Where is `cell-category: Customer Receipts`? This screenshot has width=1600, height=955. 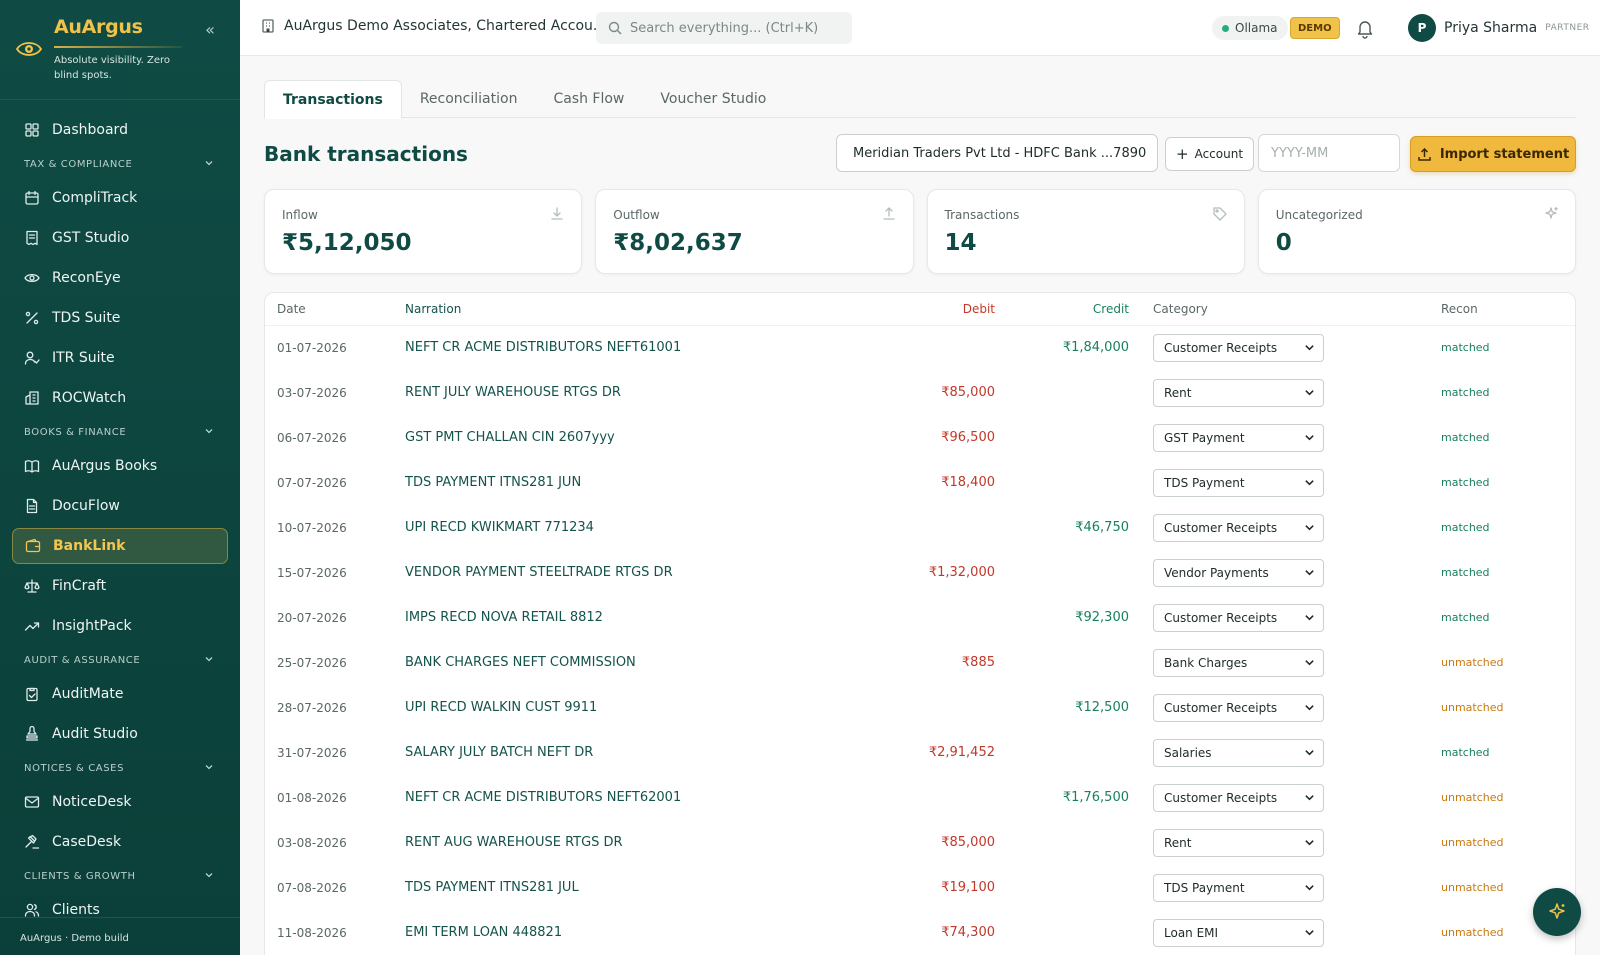 cell-category: Customer Receipts is located at coordinates (1285, 707).